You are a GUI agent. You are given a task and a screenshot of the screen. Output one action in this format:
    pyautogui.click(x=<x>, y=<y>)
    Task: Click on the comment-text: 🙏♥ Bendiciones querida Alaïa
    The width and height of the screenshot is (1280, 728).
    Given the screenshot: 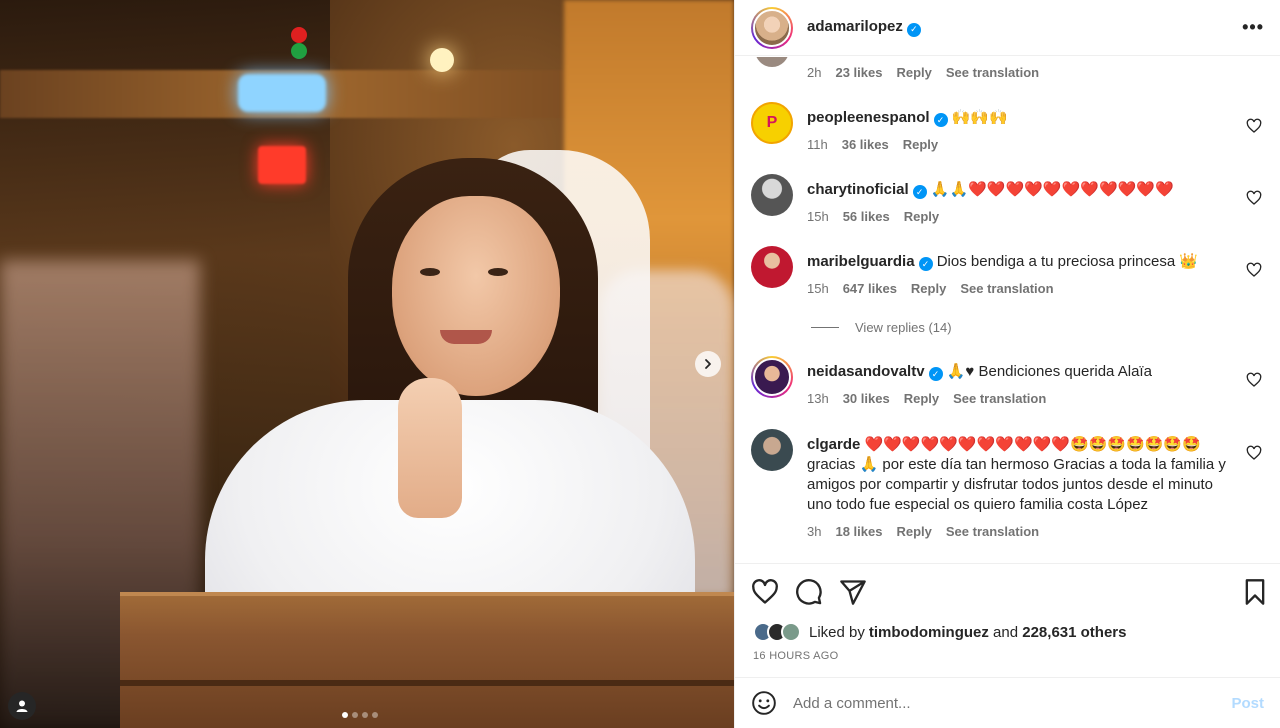 What is the action you would take?
    pyautogui.click(x=1049, y=371)
    